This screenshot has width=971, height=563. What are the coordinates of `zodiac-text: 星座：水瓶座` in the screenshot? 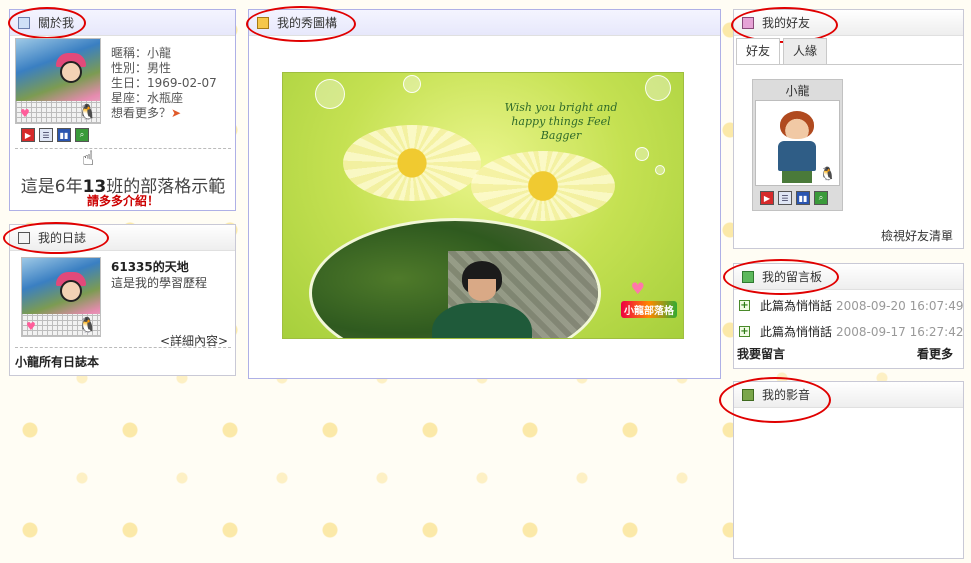 It's located at (147, 98).